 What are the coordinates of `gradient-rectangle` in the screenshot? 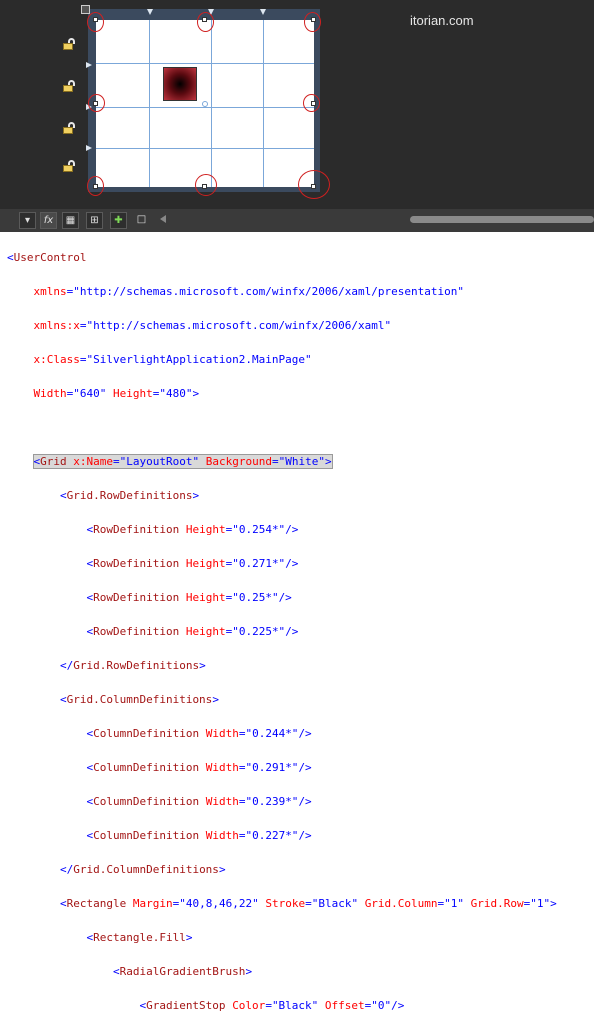 It's located at (180, 84).